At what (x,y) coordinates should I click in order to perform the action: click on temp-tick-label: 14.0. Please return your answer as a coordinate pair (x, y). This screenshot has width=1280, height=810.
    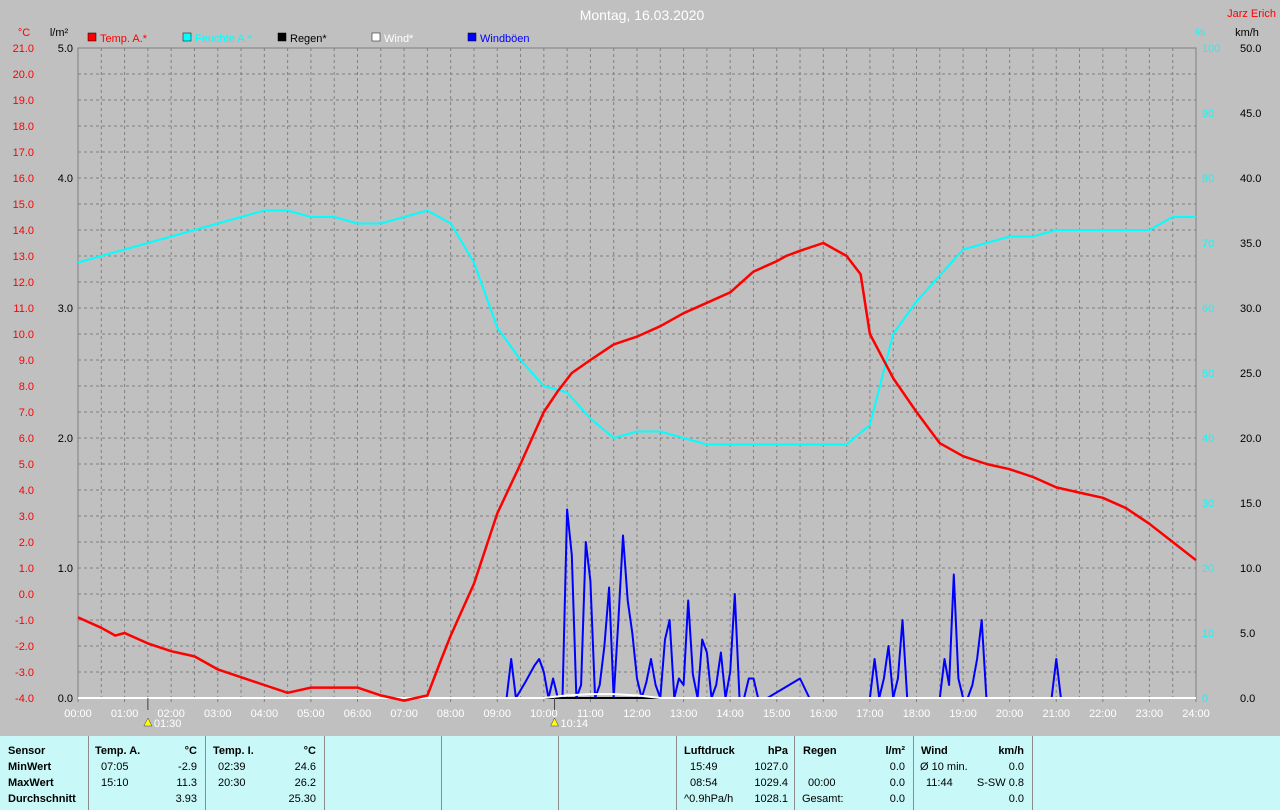
    Looking at the image, I should click on (23, 231).